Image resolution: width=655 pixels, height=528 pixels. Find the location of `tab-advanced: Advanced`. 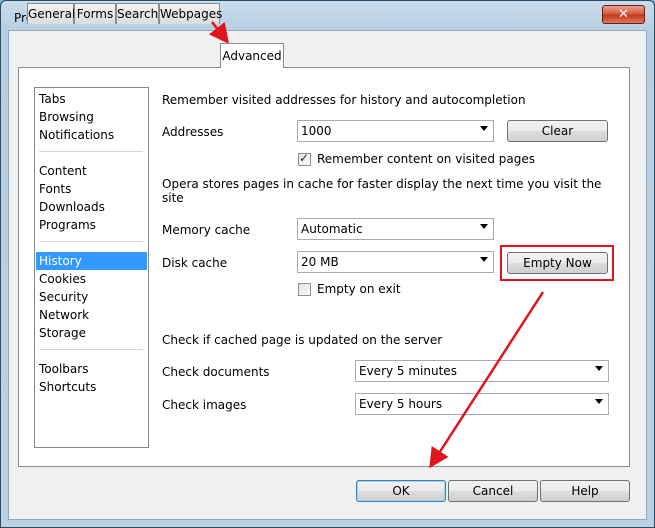

tab-advanced: Advanced is located at coordinates (252, 55).